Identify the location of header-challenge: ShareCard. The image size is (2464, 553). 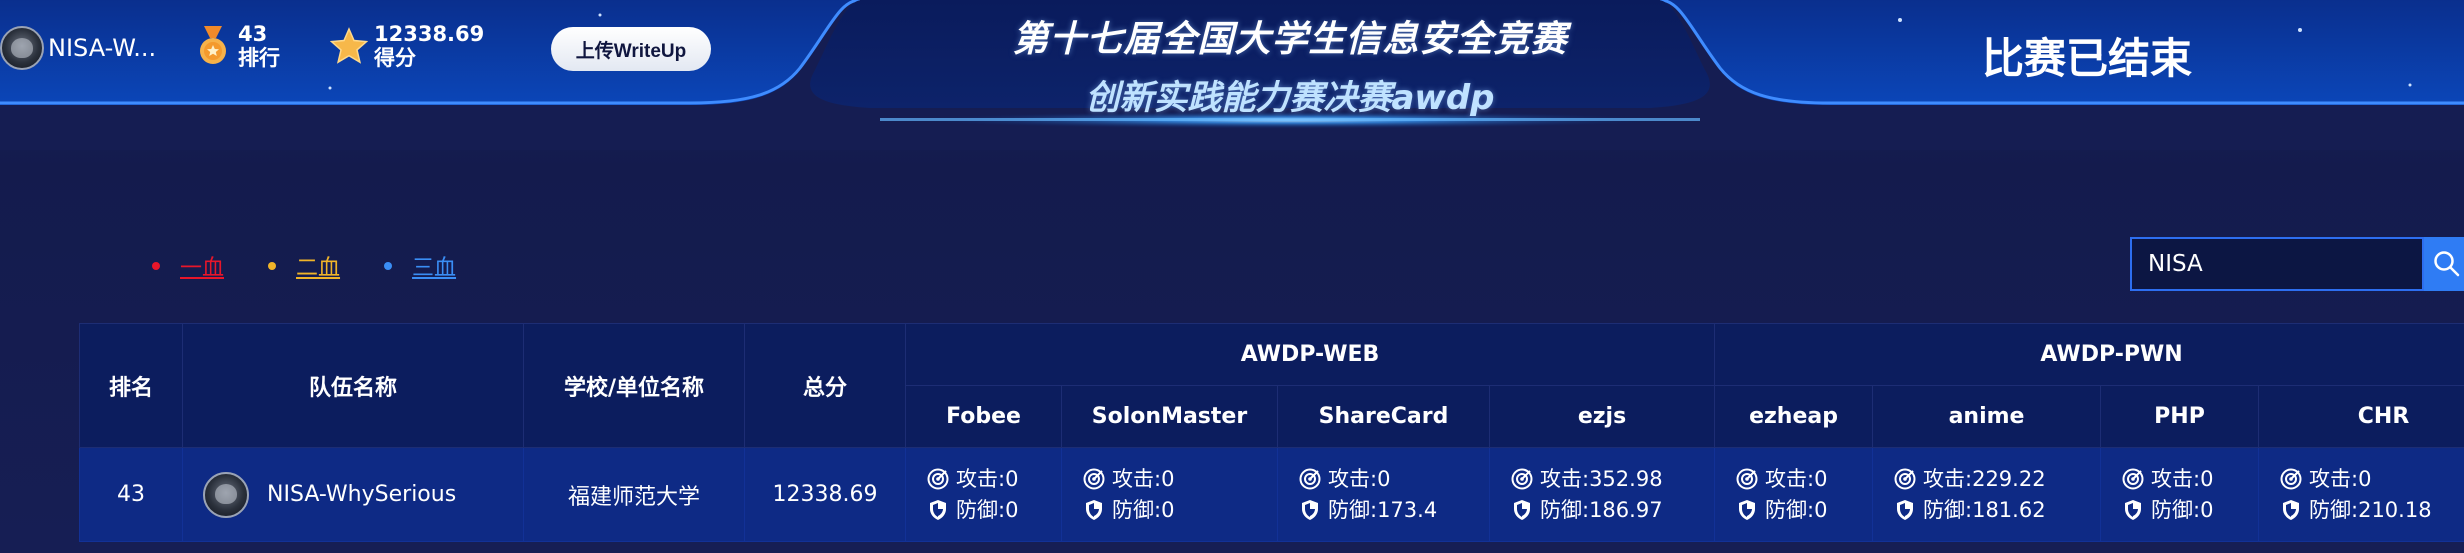
(1383, 416).